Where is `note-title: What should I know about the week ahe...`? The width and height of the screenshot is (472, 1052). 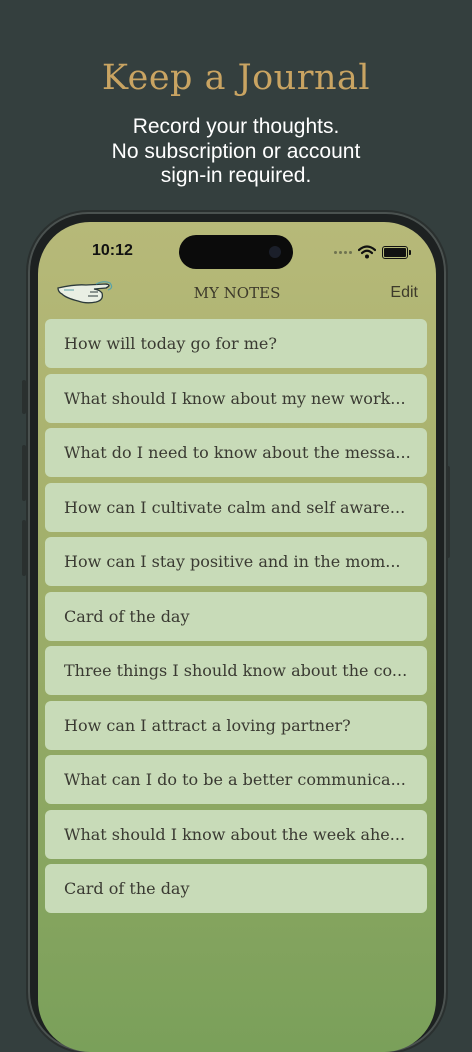
note-title: What should I know about the week ahe... is located at coordinates (235, 834).